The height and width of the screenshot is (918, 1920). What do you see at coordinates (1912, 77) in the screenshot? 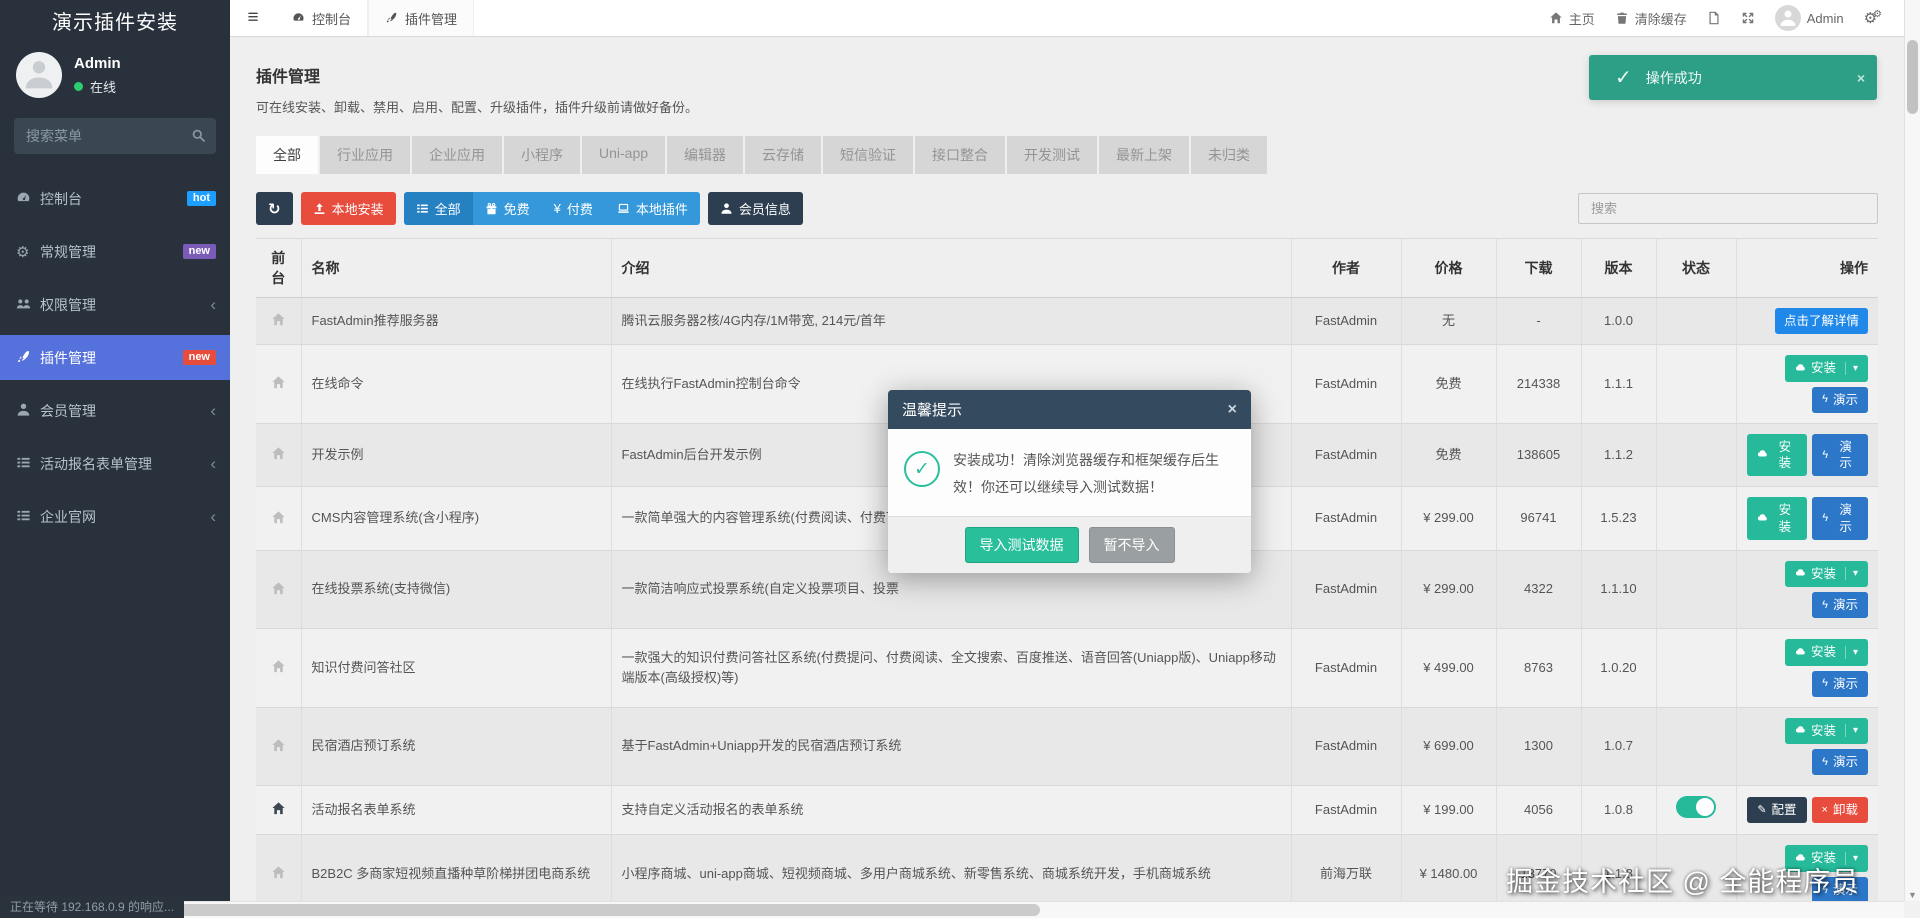
I see `vertical-scrollbar-thumb` at bounding box center [1912, 77].